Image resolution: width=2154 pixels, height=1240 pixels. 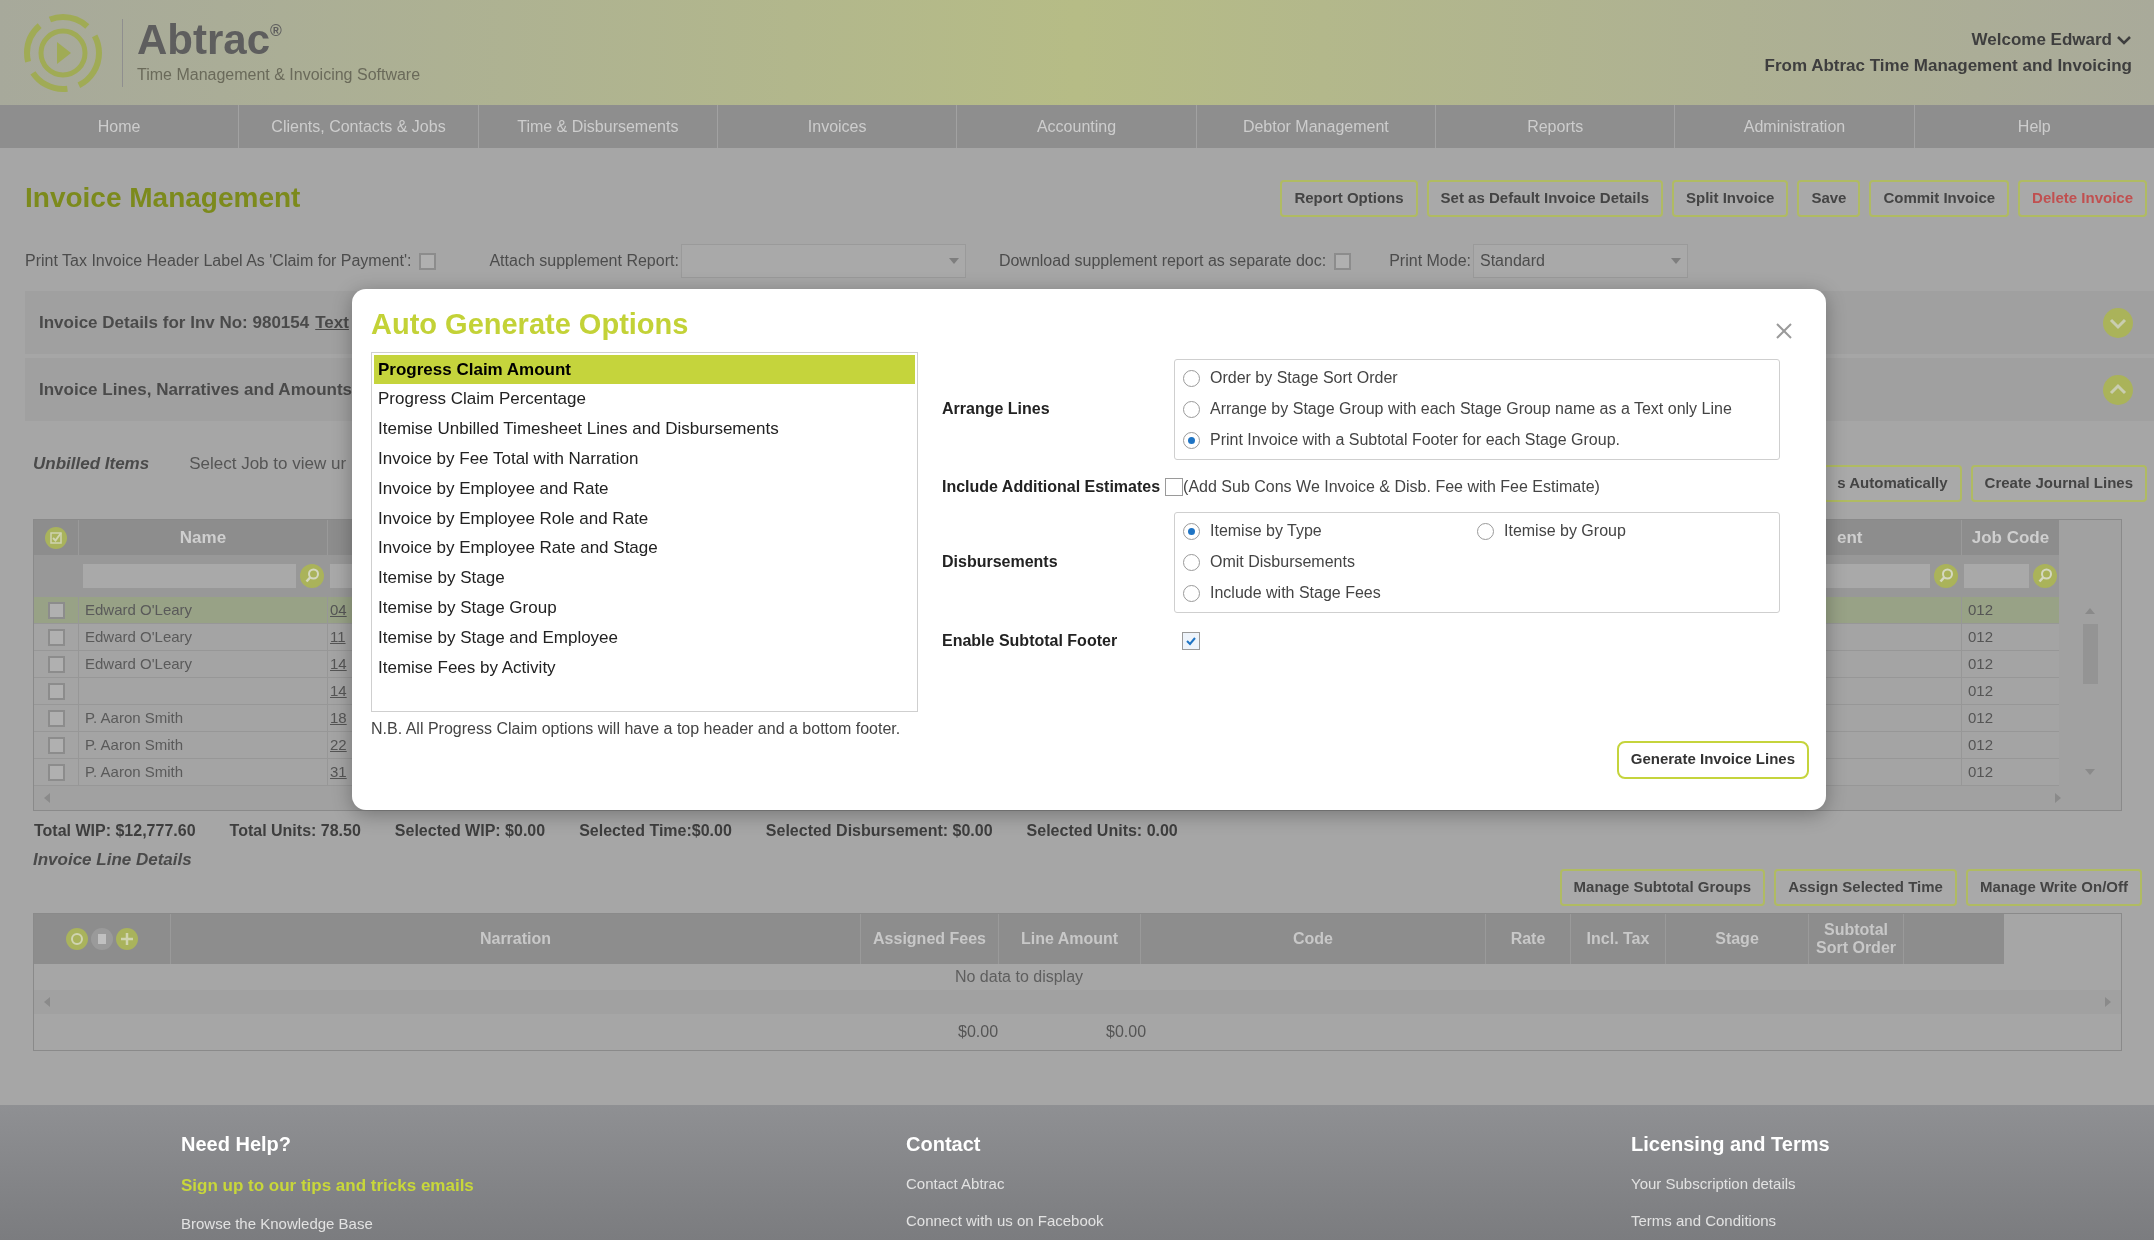 What do you see at coordinates (2034, 126) in the screenshot?
I see `nav-item: Help` at bounding box center [2034, 126].